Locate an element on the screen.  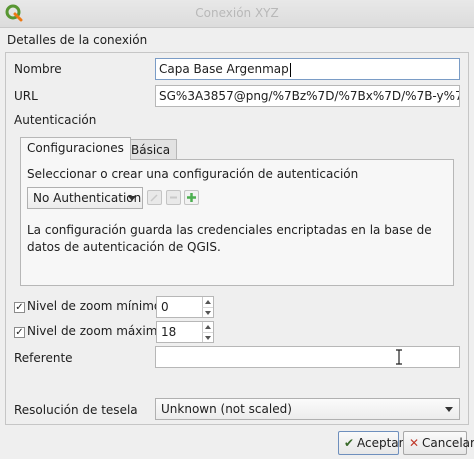
window-title: Conexión XYZ is located at coordinates (237, 13).